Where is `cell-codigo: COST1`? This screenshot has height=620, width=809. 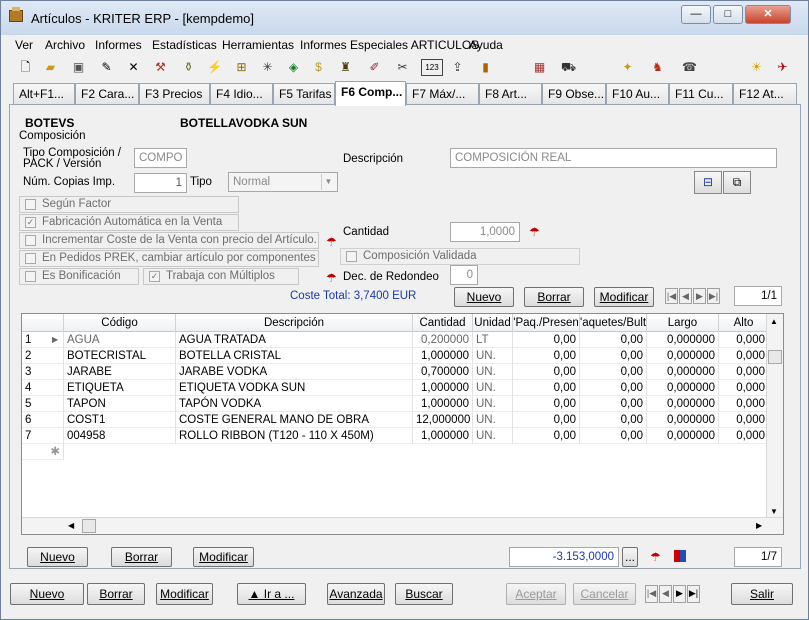 cell-codigo: COST1 is located at coordinates (120, 420).